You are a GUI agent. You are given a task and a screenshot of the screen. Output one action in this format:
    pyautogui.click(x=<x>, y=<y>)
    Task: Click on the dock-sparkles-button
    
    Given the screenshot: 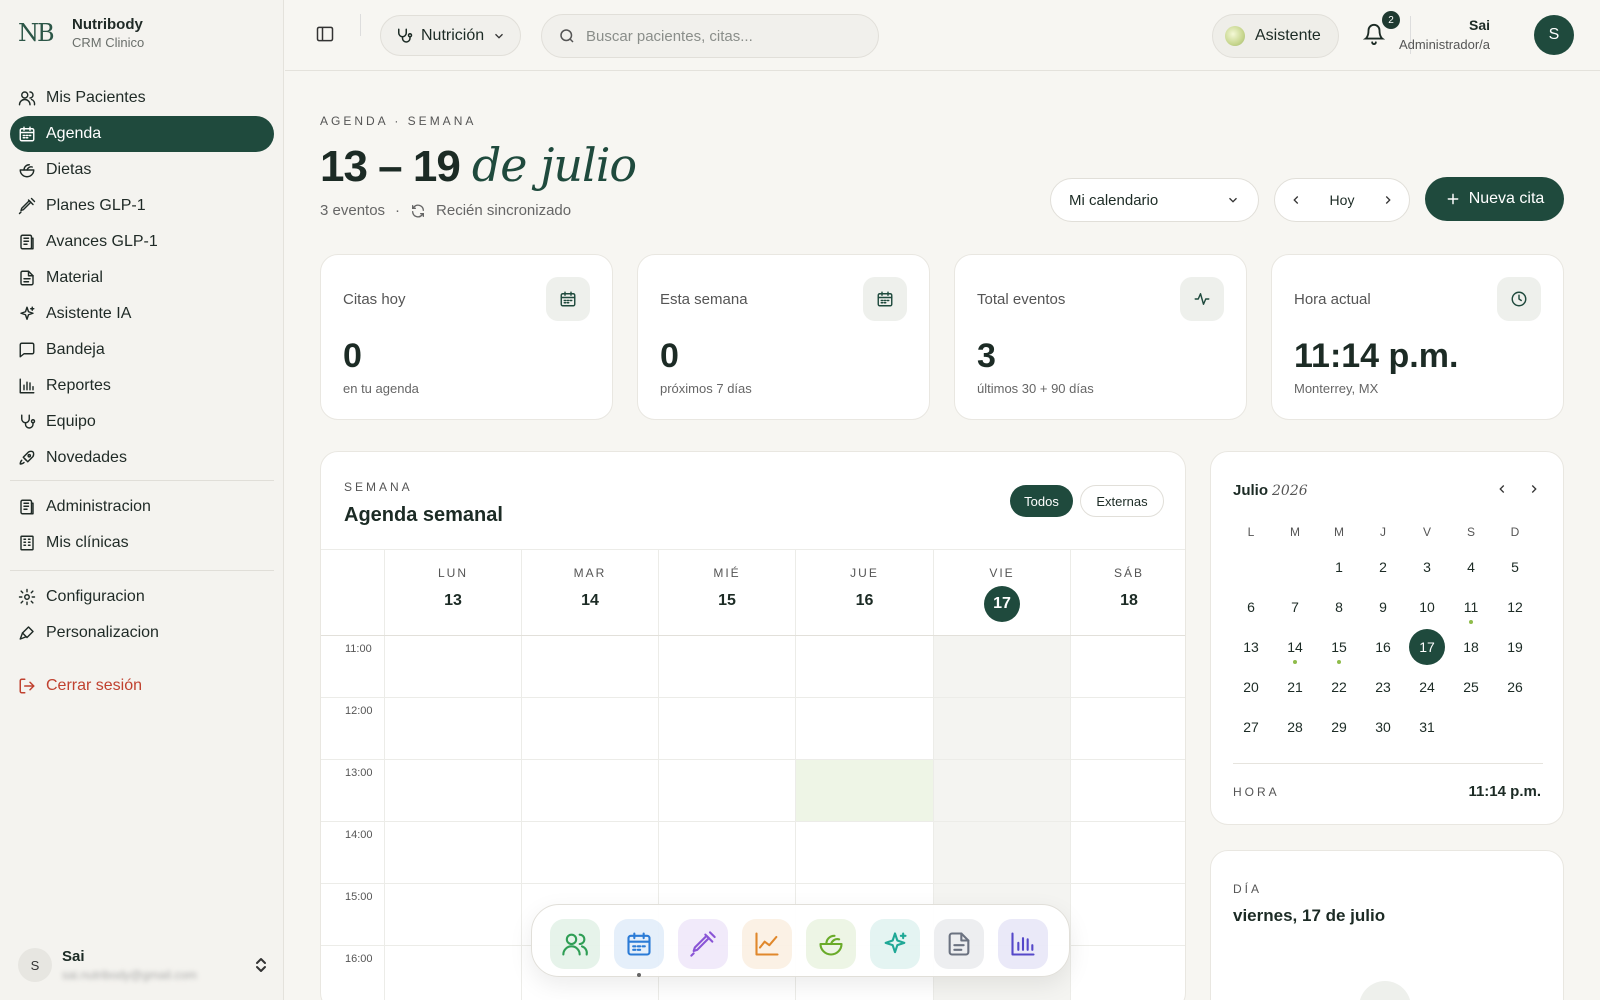 What is the action you would take?
    pyautogui.click(x=895, y=944)
    